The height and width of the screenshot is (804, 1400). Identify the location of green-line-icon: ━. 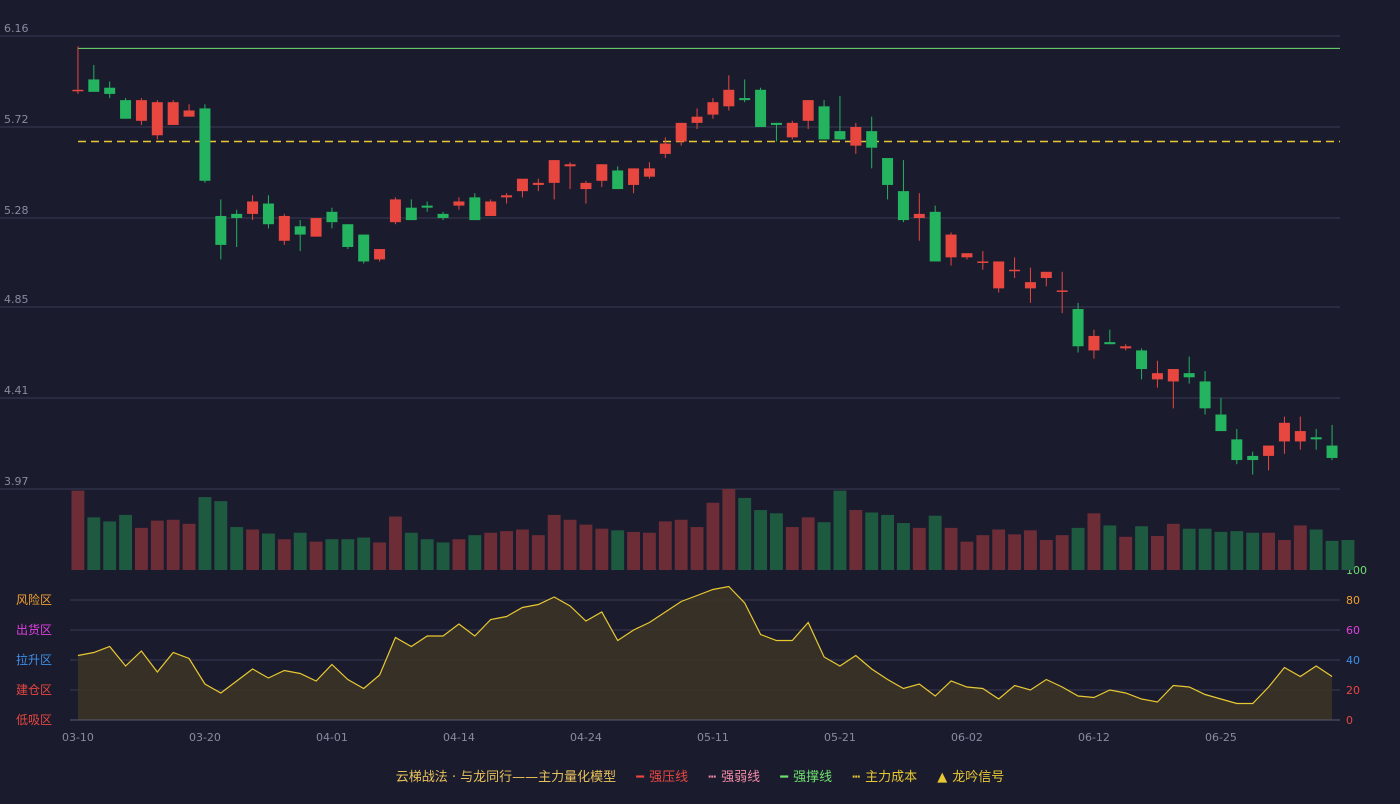
(784, 777).